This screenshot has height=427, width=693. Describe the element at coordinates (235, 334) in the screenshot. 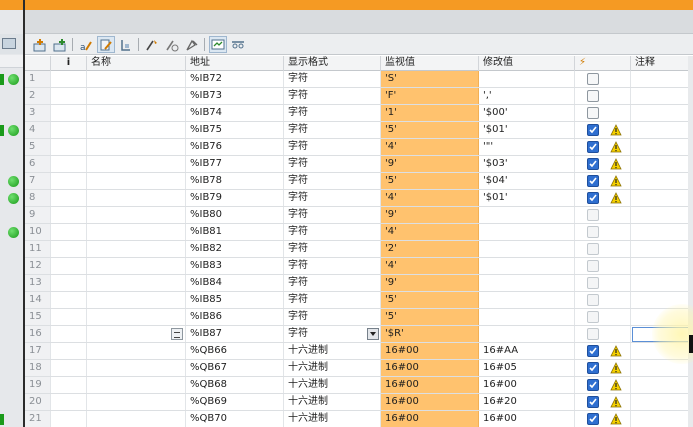

I see `address-cell: %IB87` at that location.